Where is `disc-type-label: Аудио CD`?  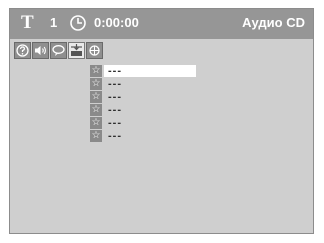 disc-type-label: Аудио CD is located at coordinates (273, 22).